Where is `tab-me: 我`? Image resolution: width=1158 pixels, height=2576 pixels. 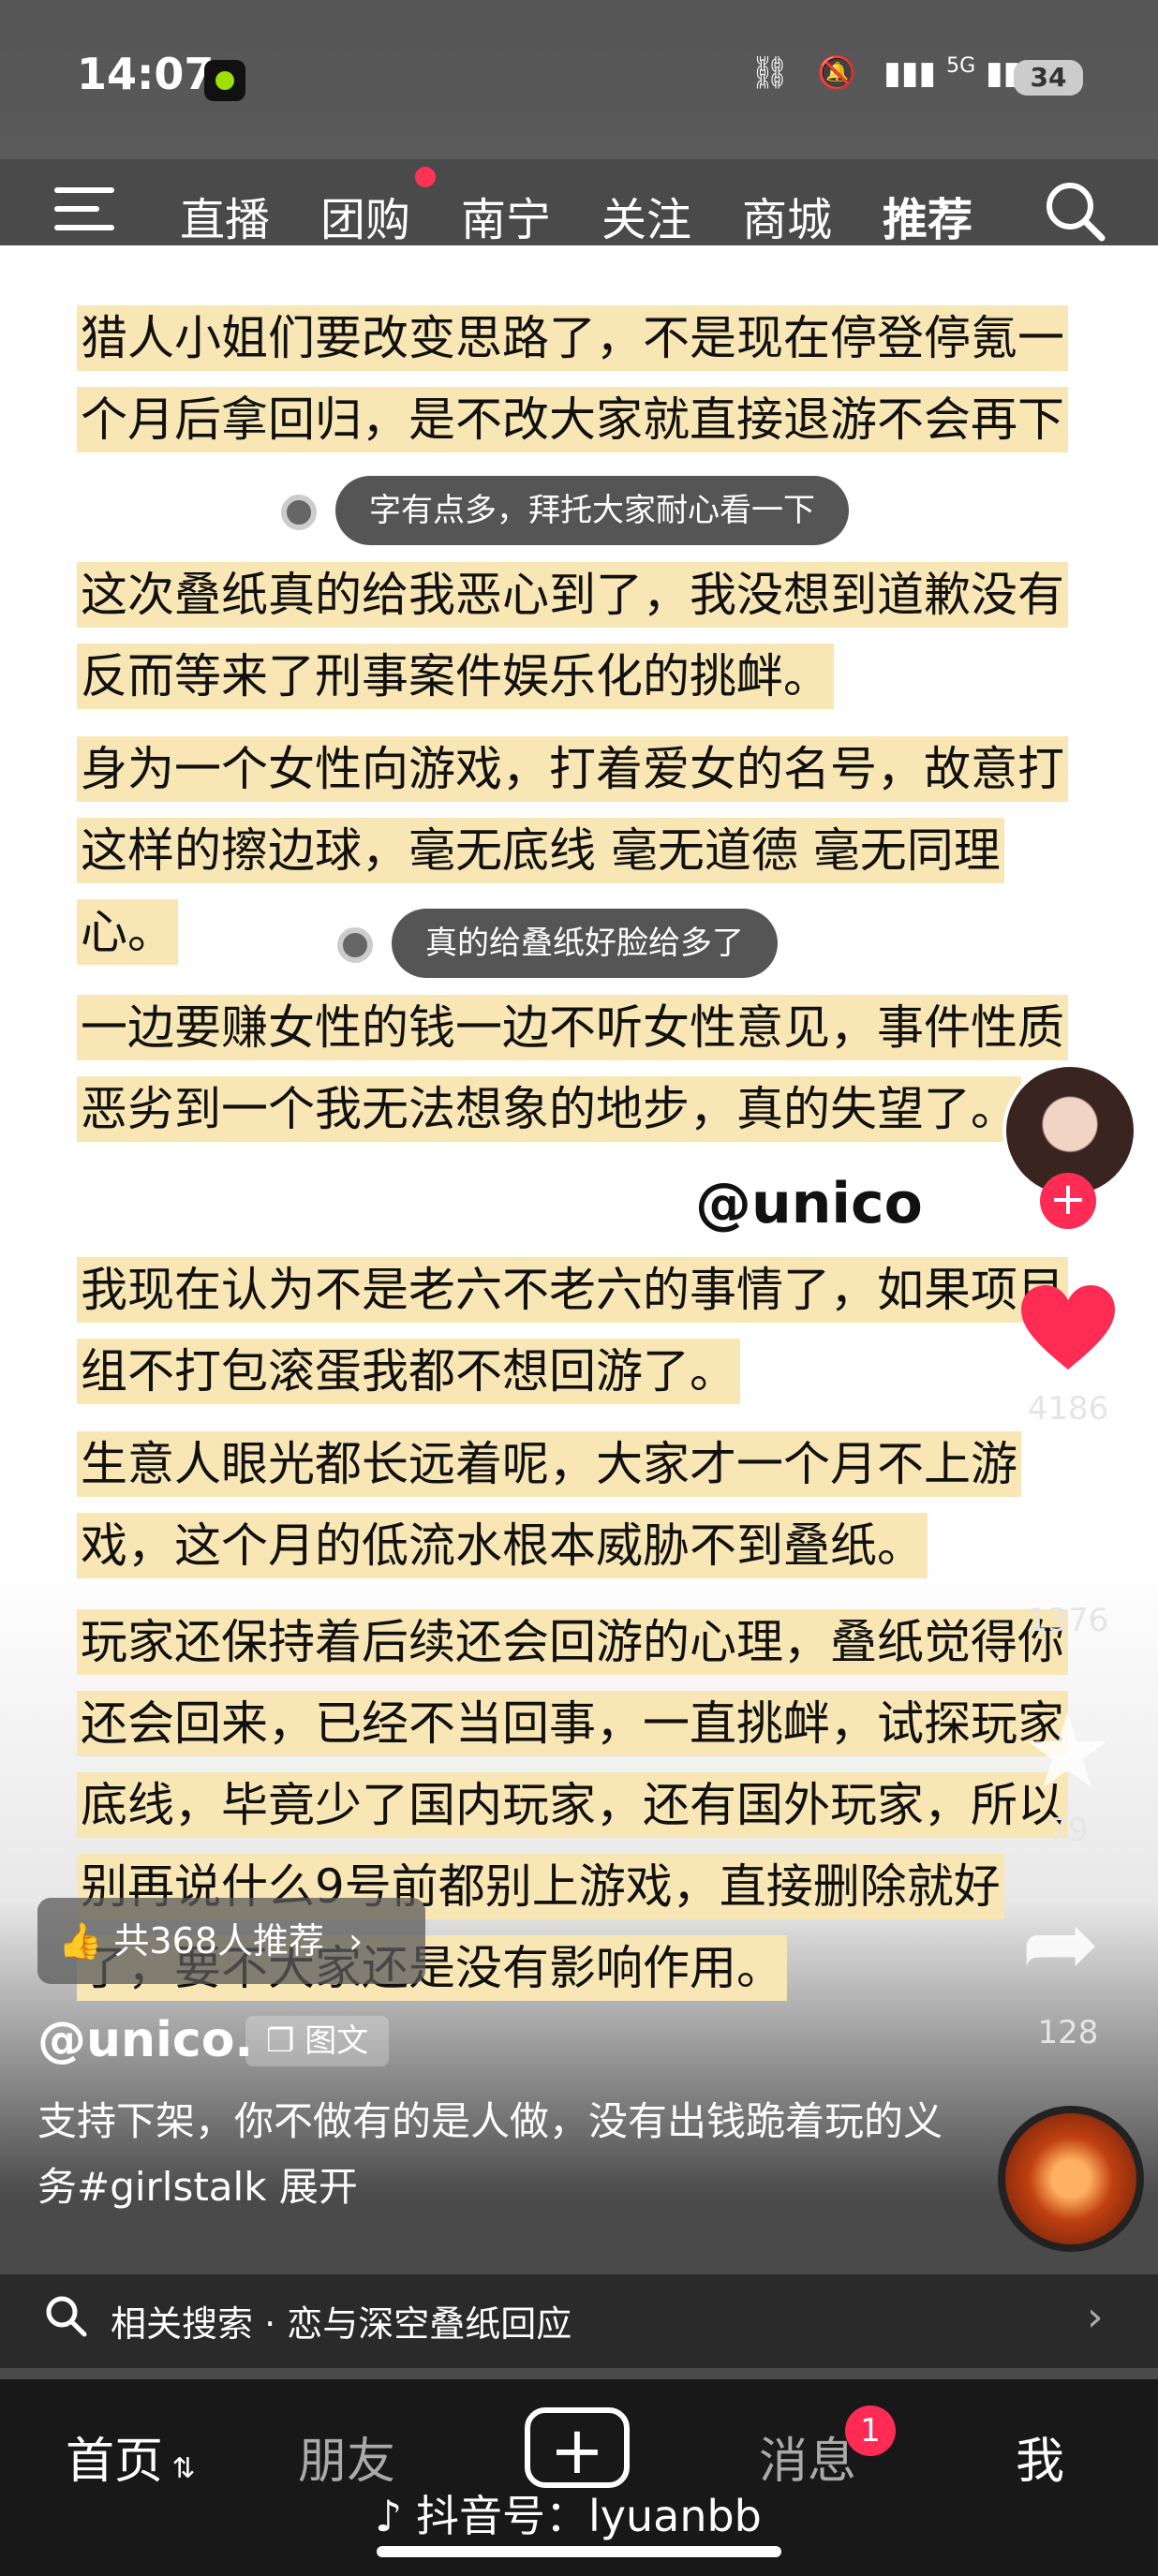 tab-me: 我 is located at coordinates (1040, 2456).